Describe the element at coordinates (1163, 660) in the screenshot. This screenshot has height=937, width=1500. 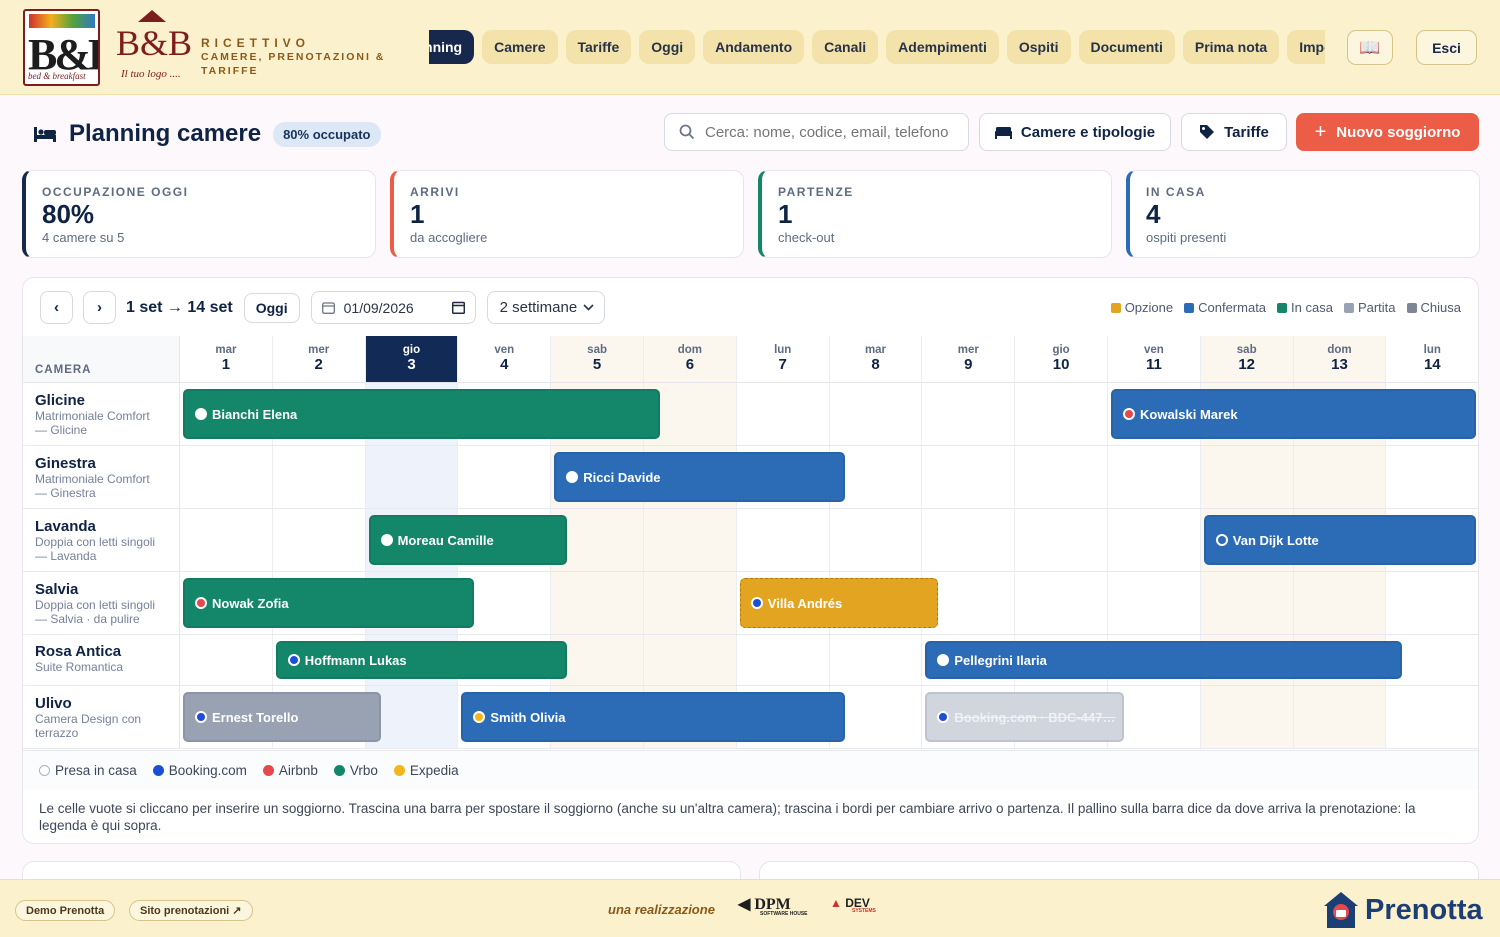
I see `booking-bar: Pellegrini Ilaria` at that location.